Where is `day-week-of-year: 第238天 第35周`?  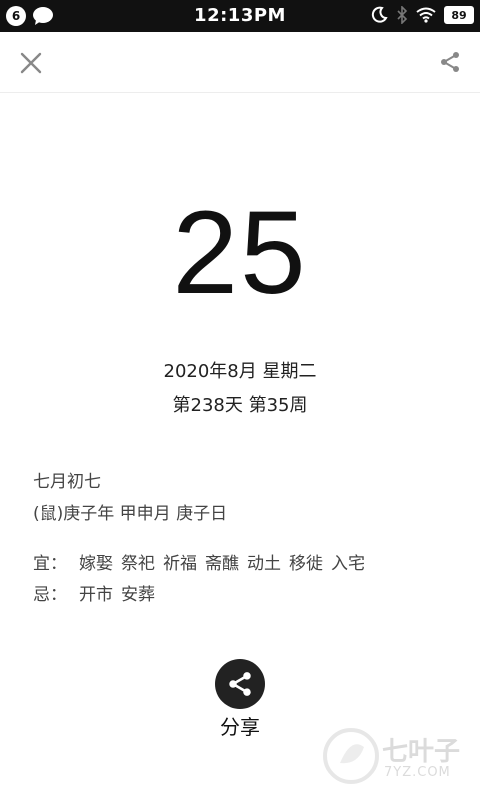
day-week-of-year: 第238天 第35周 is located at coordinates (240, 405).